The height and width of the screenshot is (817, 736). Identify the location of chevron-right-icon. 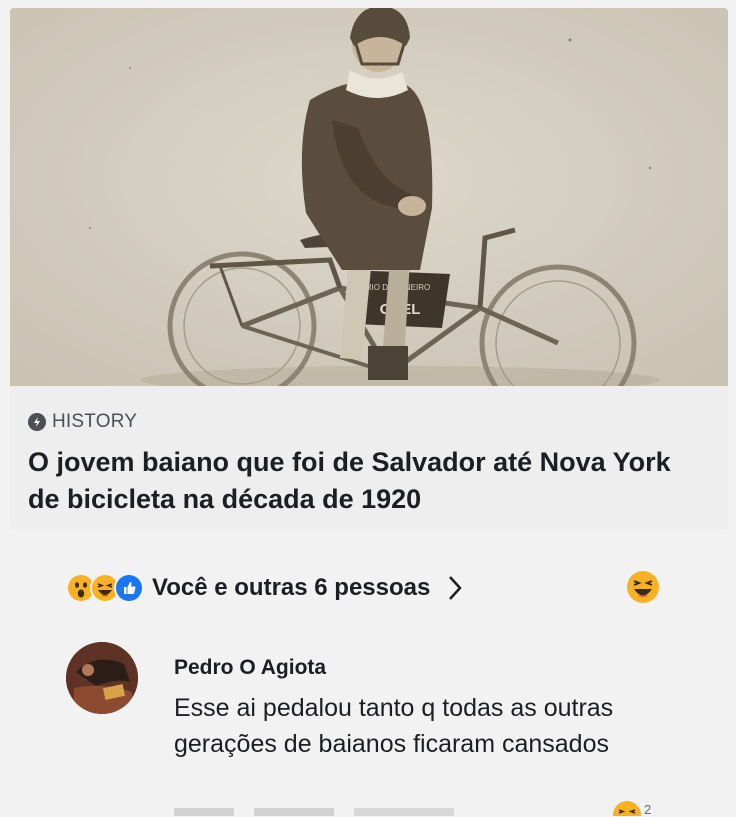
(455, 588).